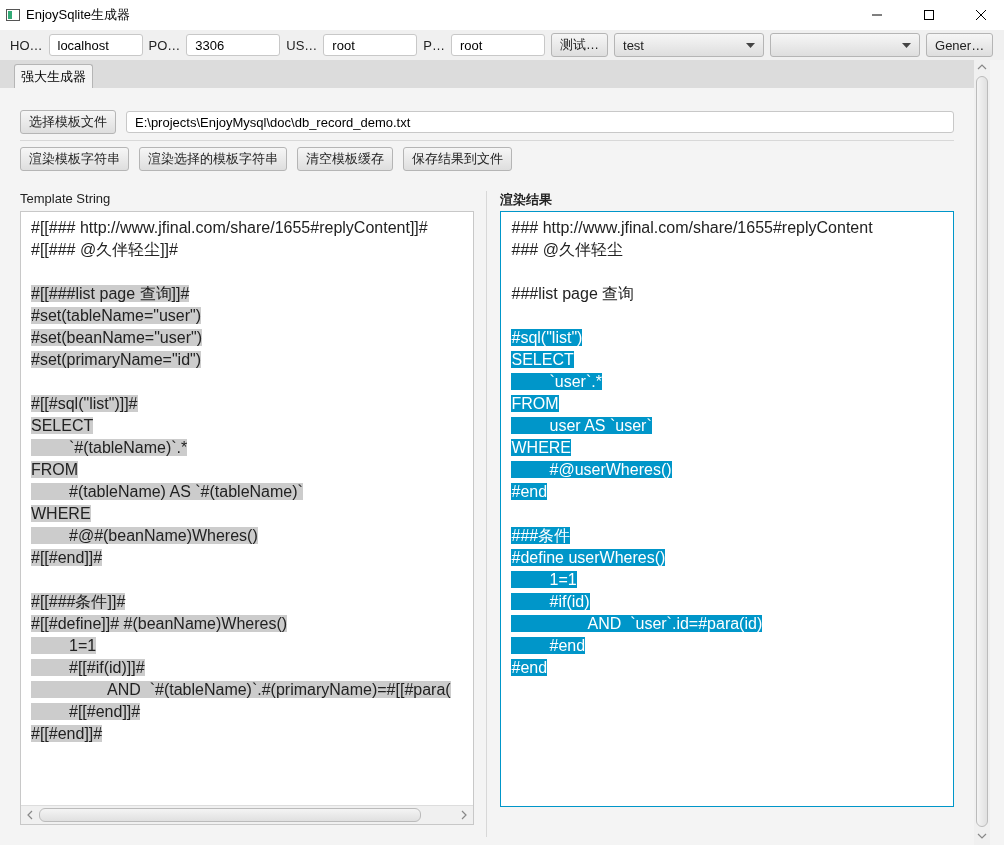 The image size is (1004, 845). I want to click on close-icon, so click(981, 15).